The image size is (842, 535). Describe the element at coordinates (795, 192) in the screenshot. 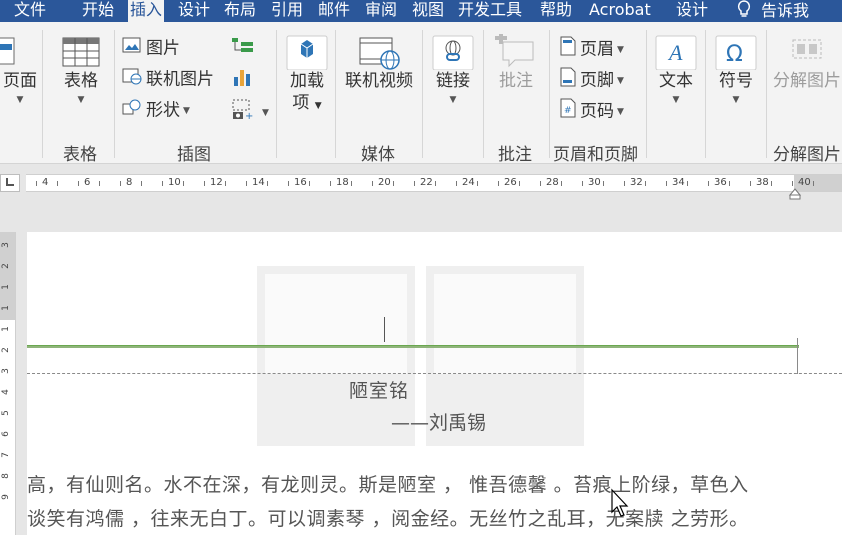

I see `right-indent-marker` at that location.